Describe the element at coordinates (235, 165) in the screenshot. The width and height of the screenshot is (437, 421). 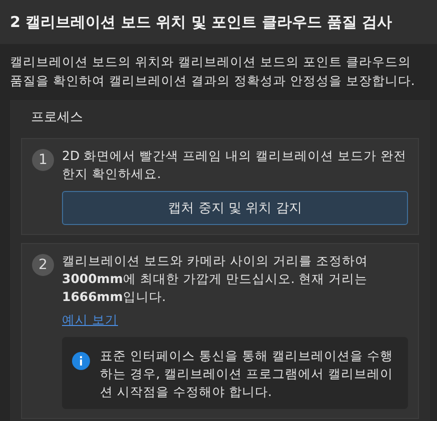
I see `step-text: 2D 화면에서 빨간색 프레임 내의 캘리브레이션 보드가 완전한지 확인하세요.` at that location.